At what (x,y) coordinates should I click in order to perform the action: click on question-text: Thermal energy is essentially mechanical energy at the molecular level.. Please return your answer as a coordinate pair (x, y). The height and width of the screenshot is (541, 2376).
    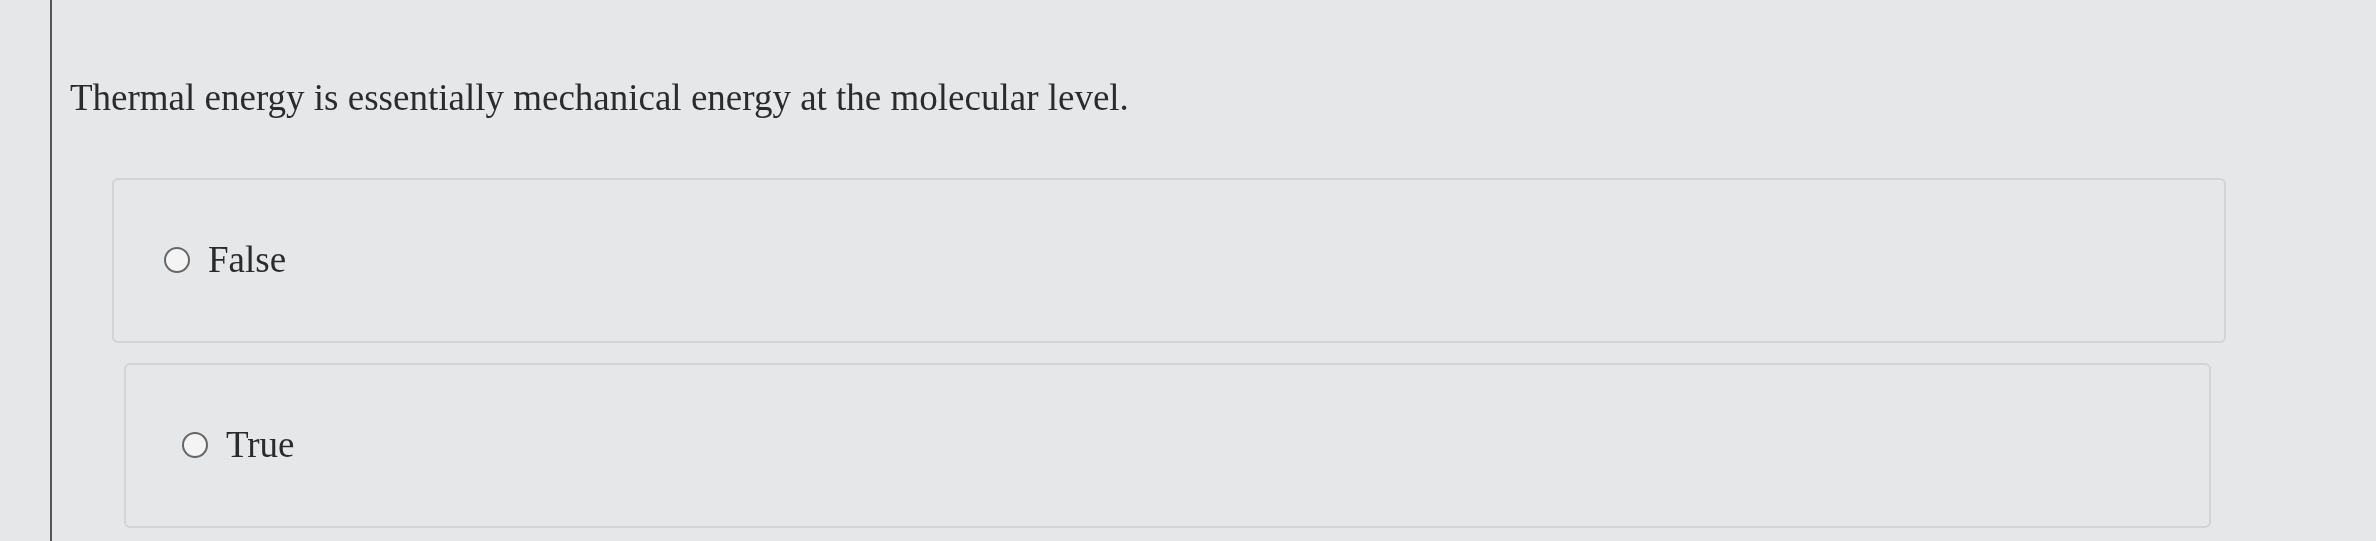
    Looking at the image, I should click on (600, 98).